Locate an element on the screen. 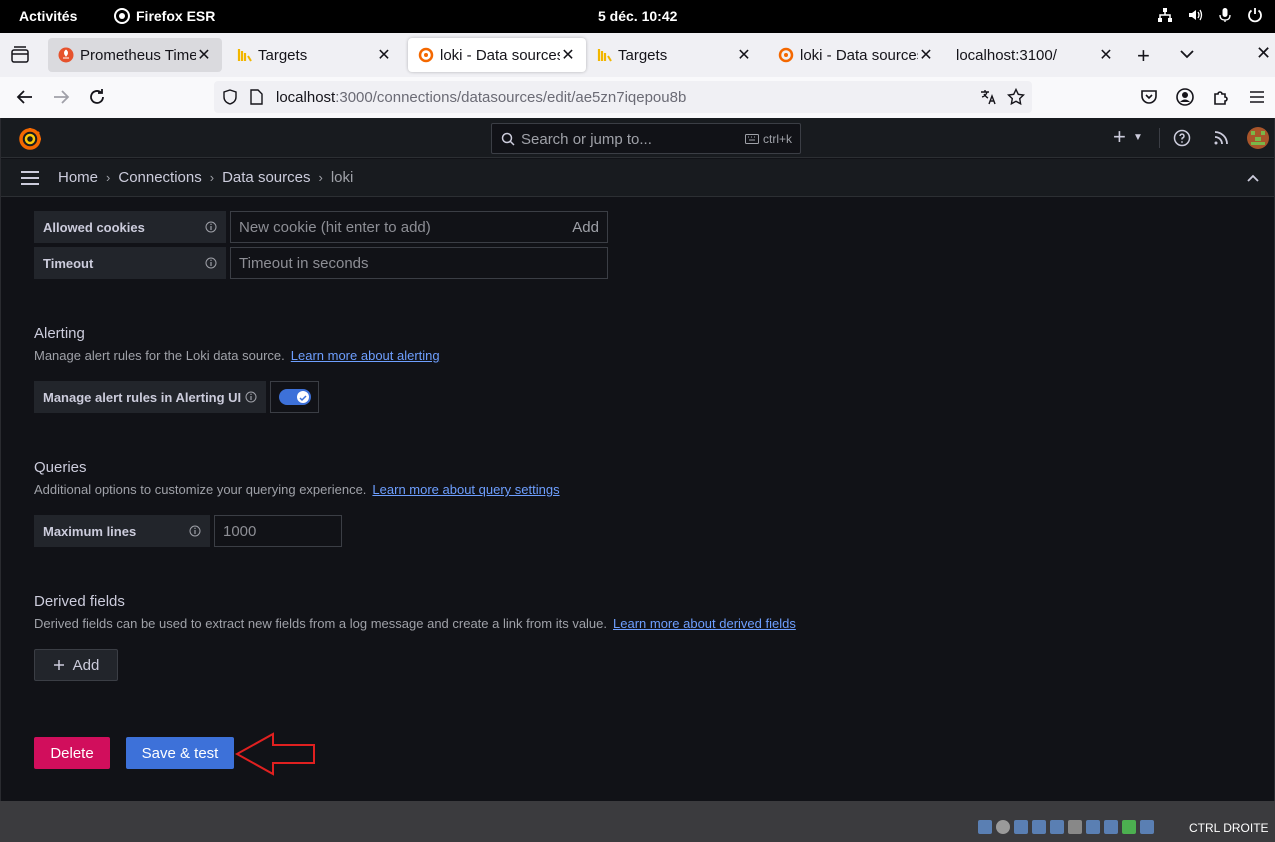 Image resolution: width=1275 pixels, height=842 pixels. delete-button: Delete is located at coordinates (72, 753).